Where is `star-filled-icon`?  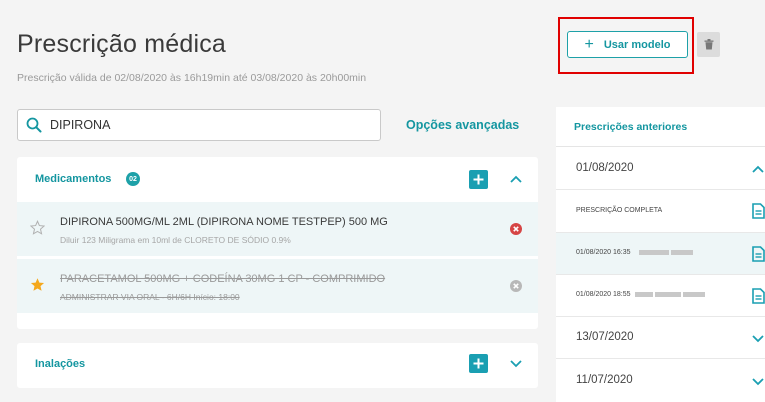
star-filled-icon is located at coordinates (37, 284).